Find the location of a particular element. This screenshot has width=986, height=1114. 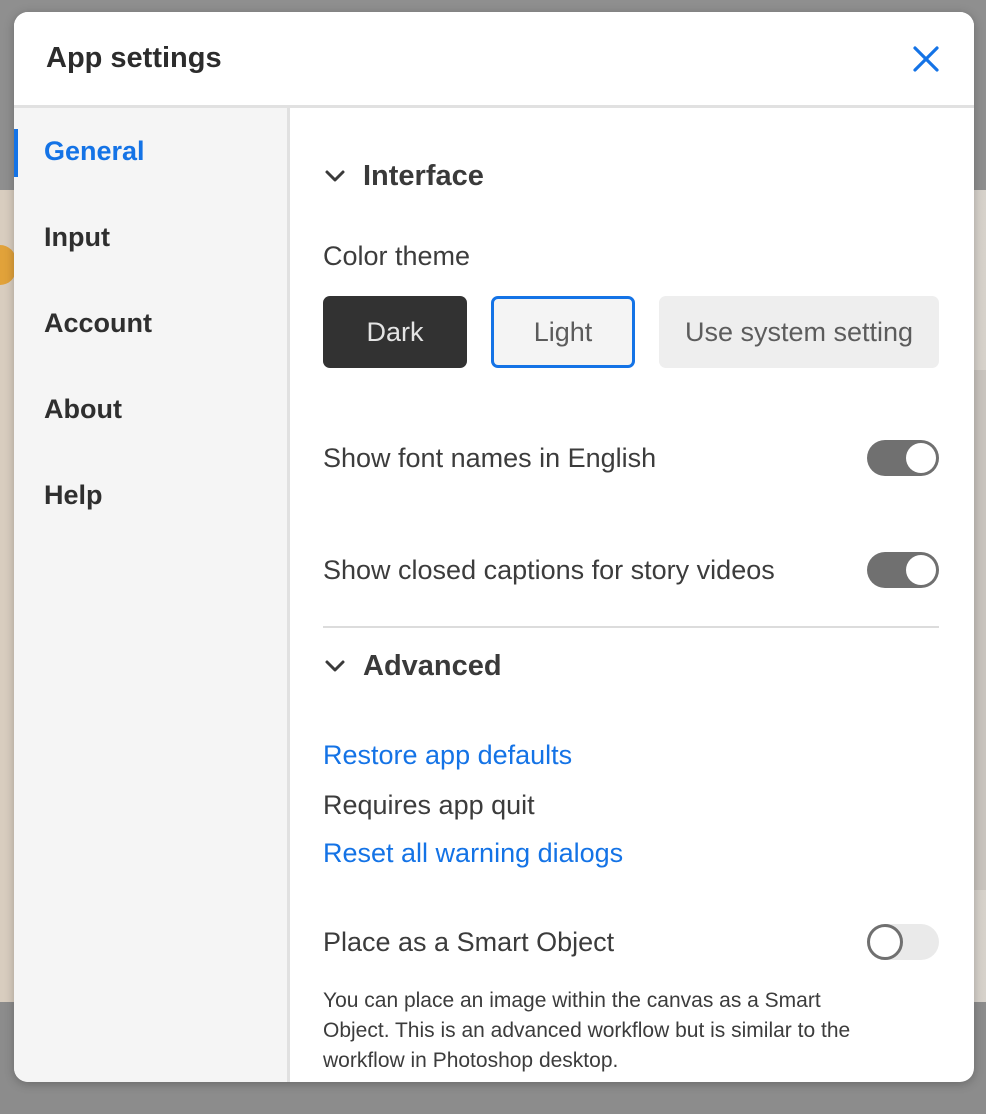

captions-toggle is located at coordinates (903, 570).